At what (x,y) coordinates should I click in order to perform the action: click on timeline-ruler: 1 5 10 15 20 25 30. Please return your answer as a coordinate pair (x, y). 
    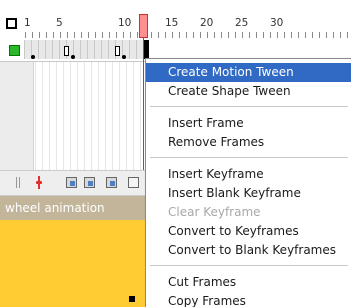
    Looking at the image, I should click on (175, 19).